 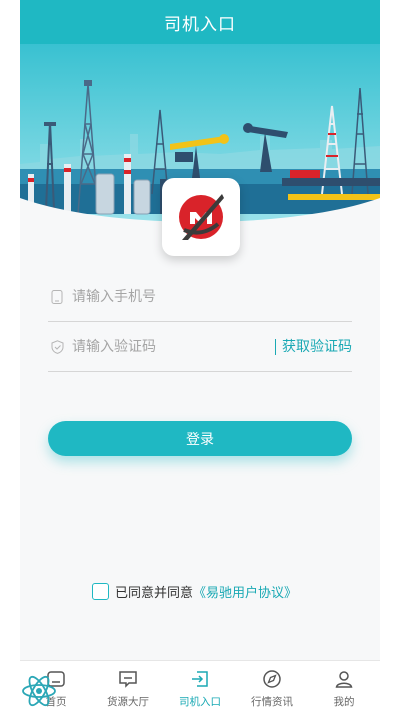 I want to click on nav-bar: 司机入口, so click(x=200, y=22).